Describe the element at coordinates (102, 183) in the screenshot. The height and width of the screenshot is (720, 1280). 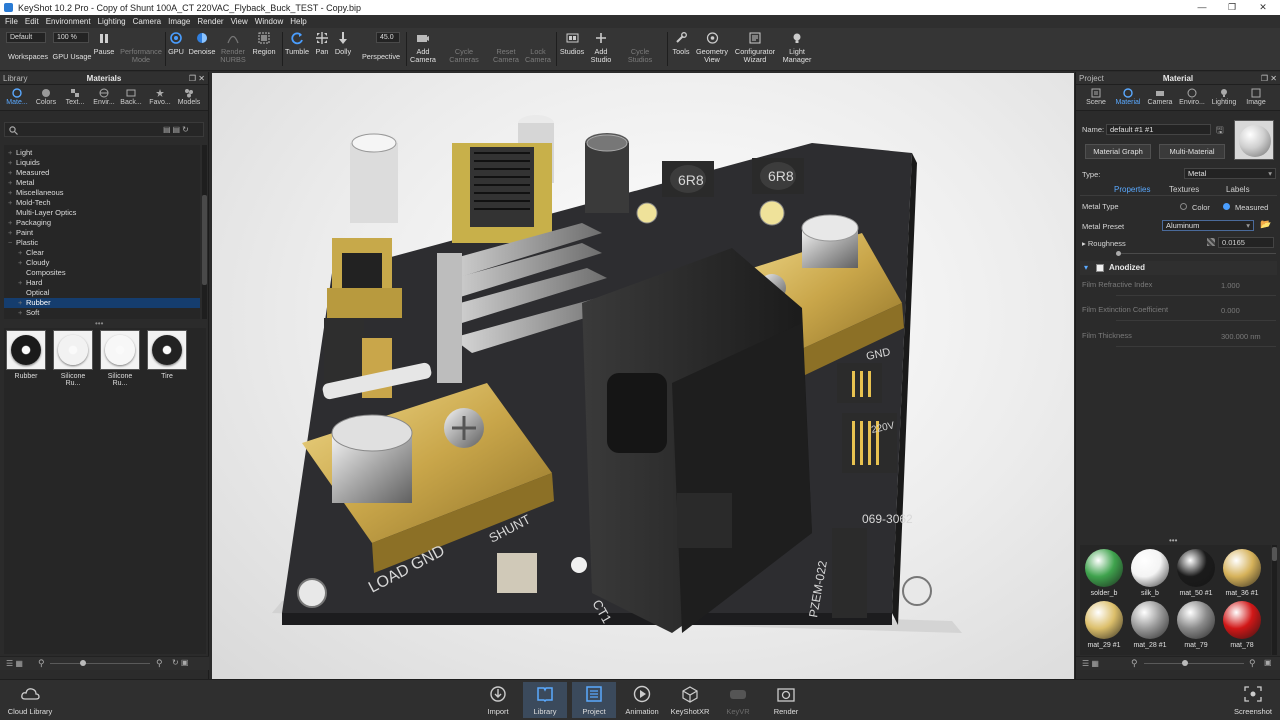
I see `tree-item: + Metal` at that location.